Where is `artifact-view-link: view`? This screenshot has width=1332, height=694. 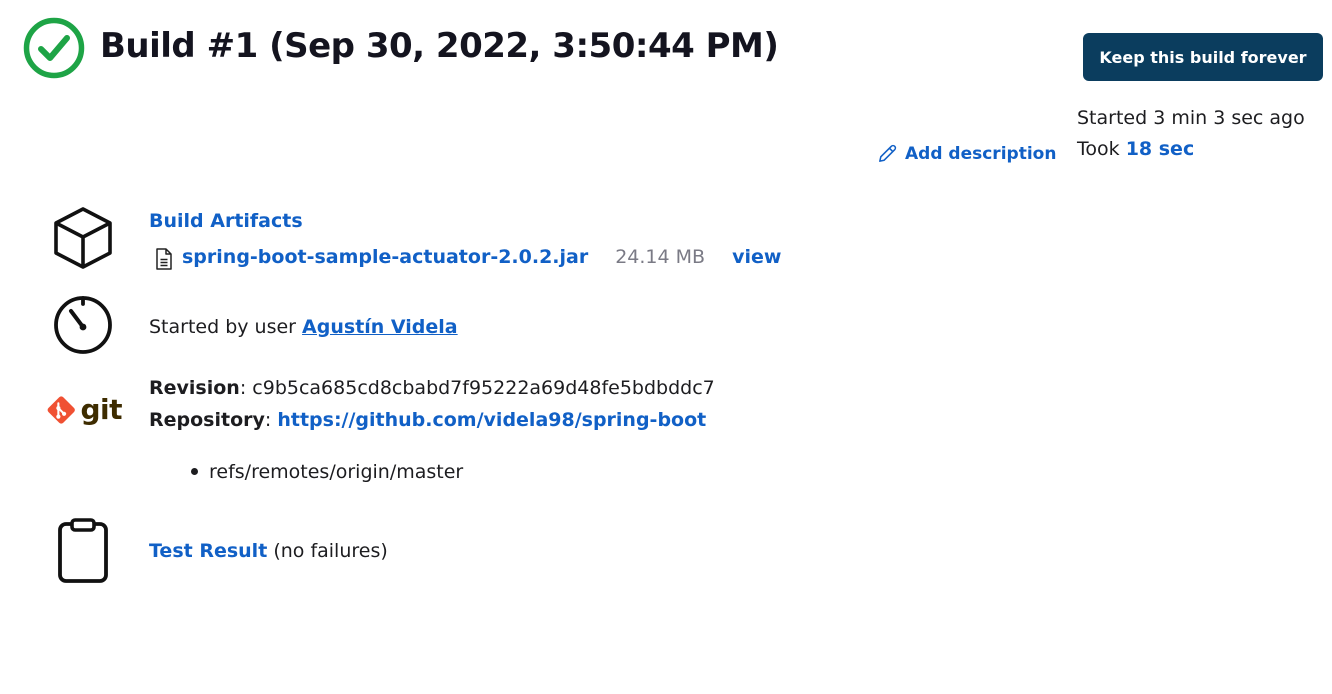 artifact-view-link: view is located at coordinates (756, 257).